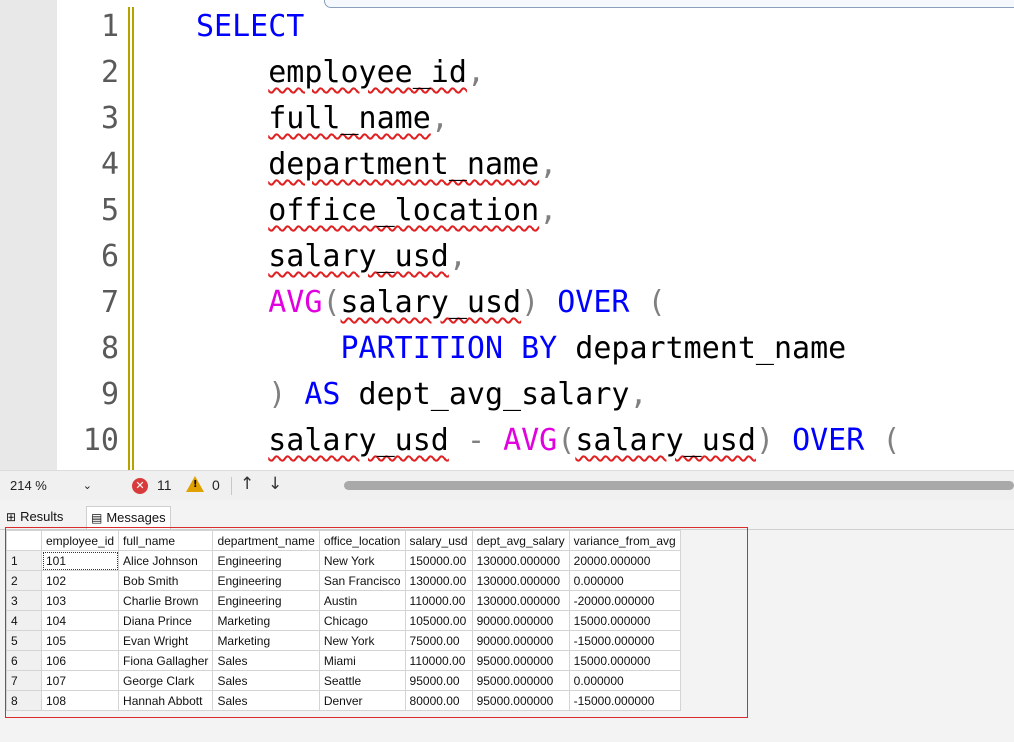 The height and width of the screenshot is (742, 1014). What do you see at coordinates (624, 680) in the screenshot?
I see `table-cell: 0.000000` at bounding box center [624, 680].